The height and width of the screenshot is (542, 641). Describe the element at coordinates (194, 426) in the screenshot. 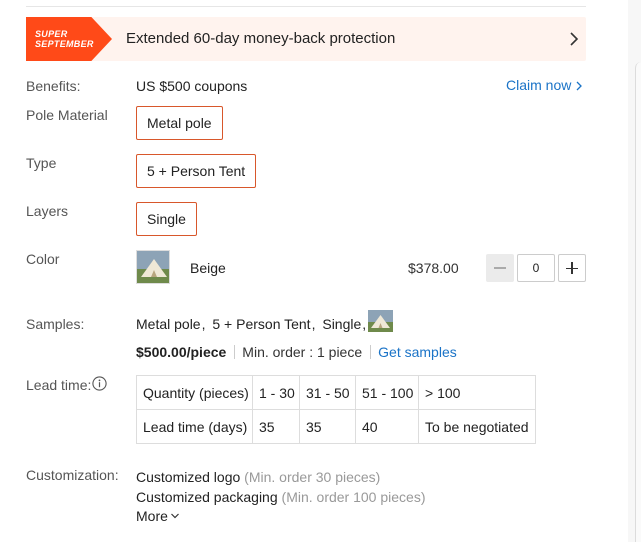

I see `table-cell: Lead time (days)` at that location.